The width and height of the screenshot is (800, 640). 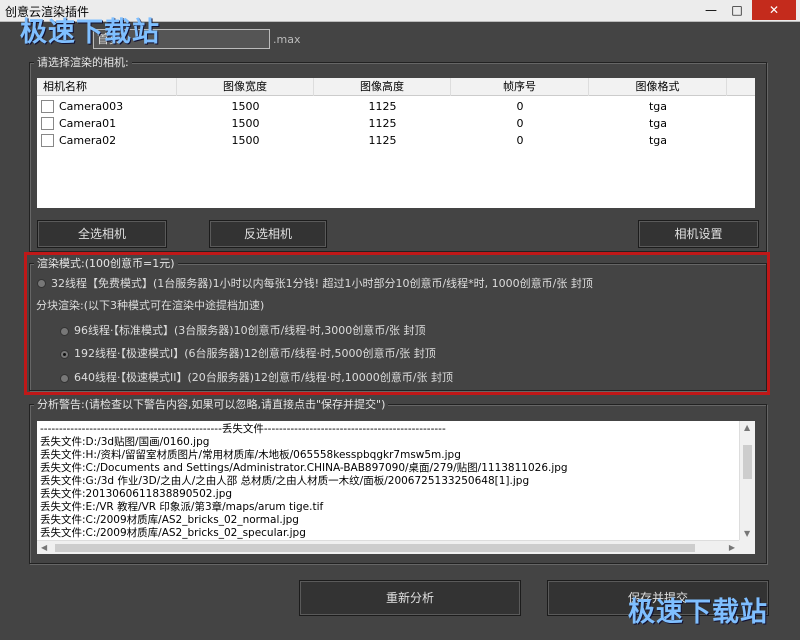 I want to click on cell-camera-name: Camera02, so click(x=88, y=140).